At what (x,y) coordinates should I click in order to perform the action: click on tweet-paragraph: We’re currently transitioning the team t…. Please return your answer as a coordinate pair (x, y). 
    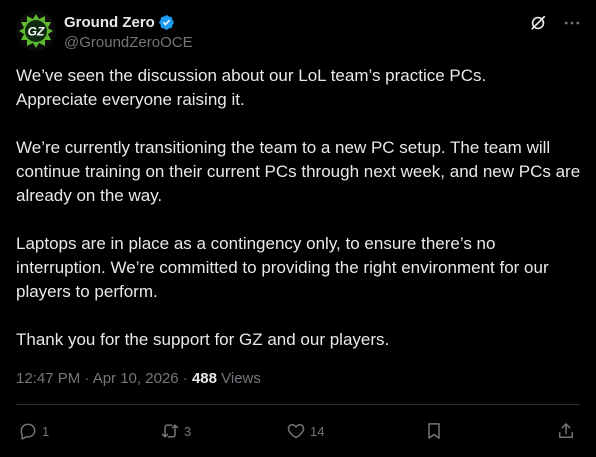
    Looking at the image, I should click on (298, 171).